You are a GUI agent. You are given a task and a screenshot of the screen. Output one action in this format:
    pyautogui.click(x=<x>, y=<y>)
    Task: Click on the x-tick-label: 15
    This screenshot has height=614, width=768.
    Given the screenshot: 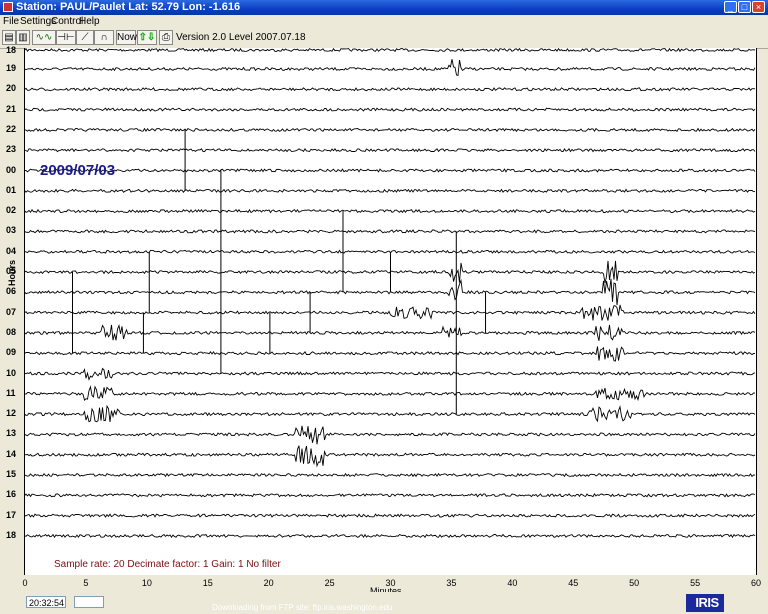 What is the action you would take?
    pyautogui.click(x=207, y=583)
    